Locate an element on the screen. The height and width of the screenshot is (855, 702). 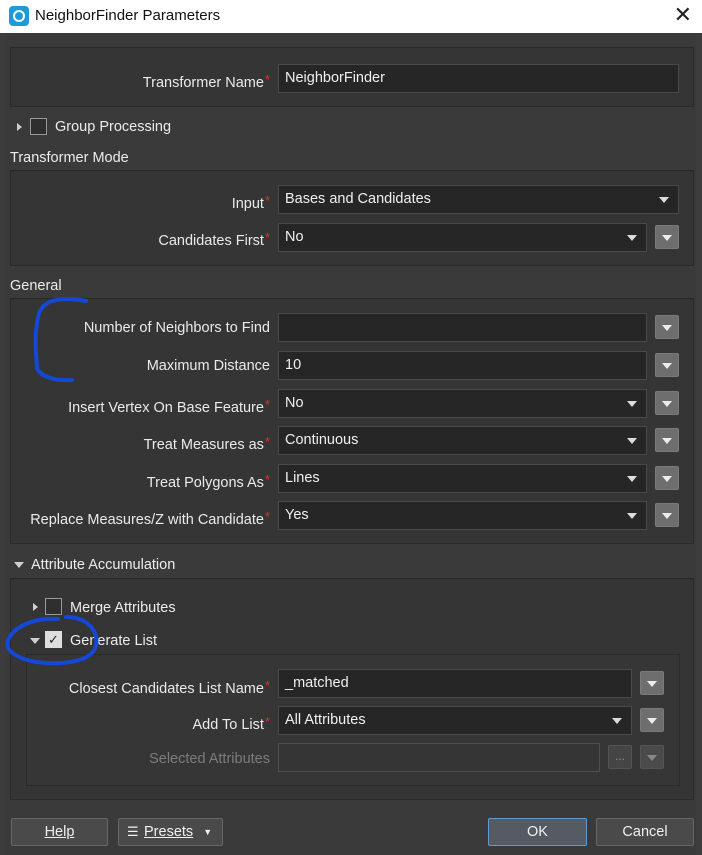
close-icon: ✕ is located at coordinates (683, 15).